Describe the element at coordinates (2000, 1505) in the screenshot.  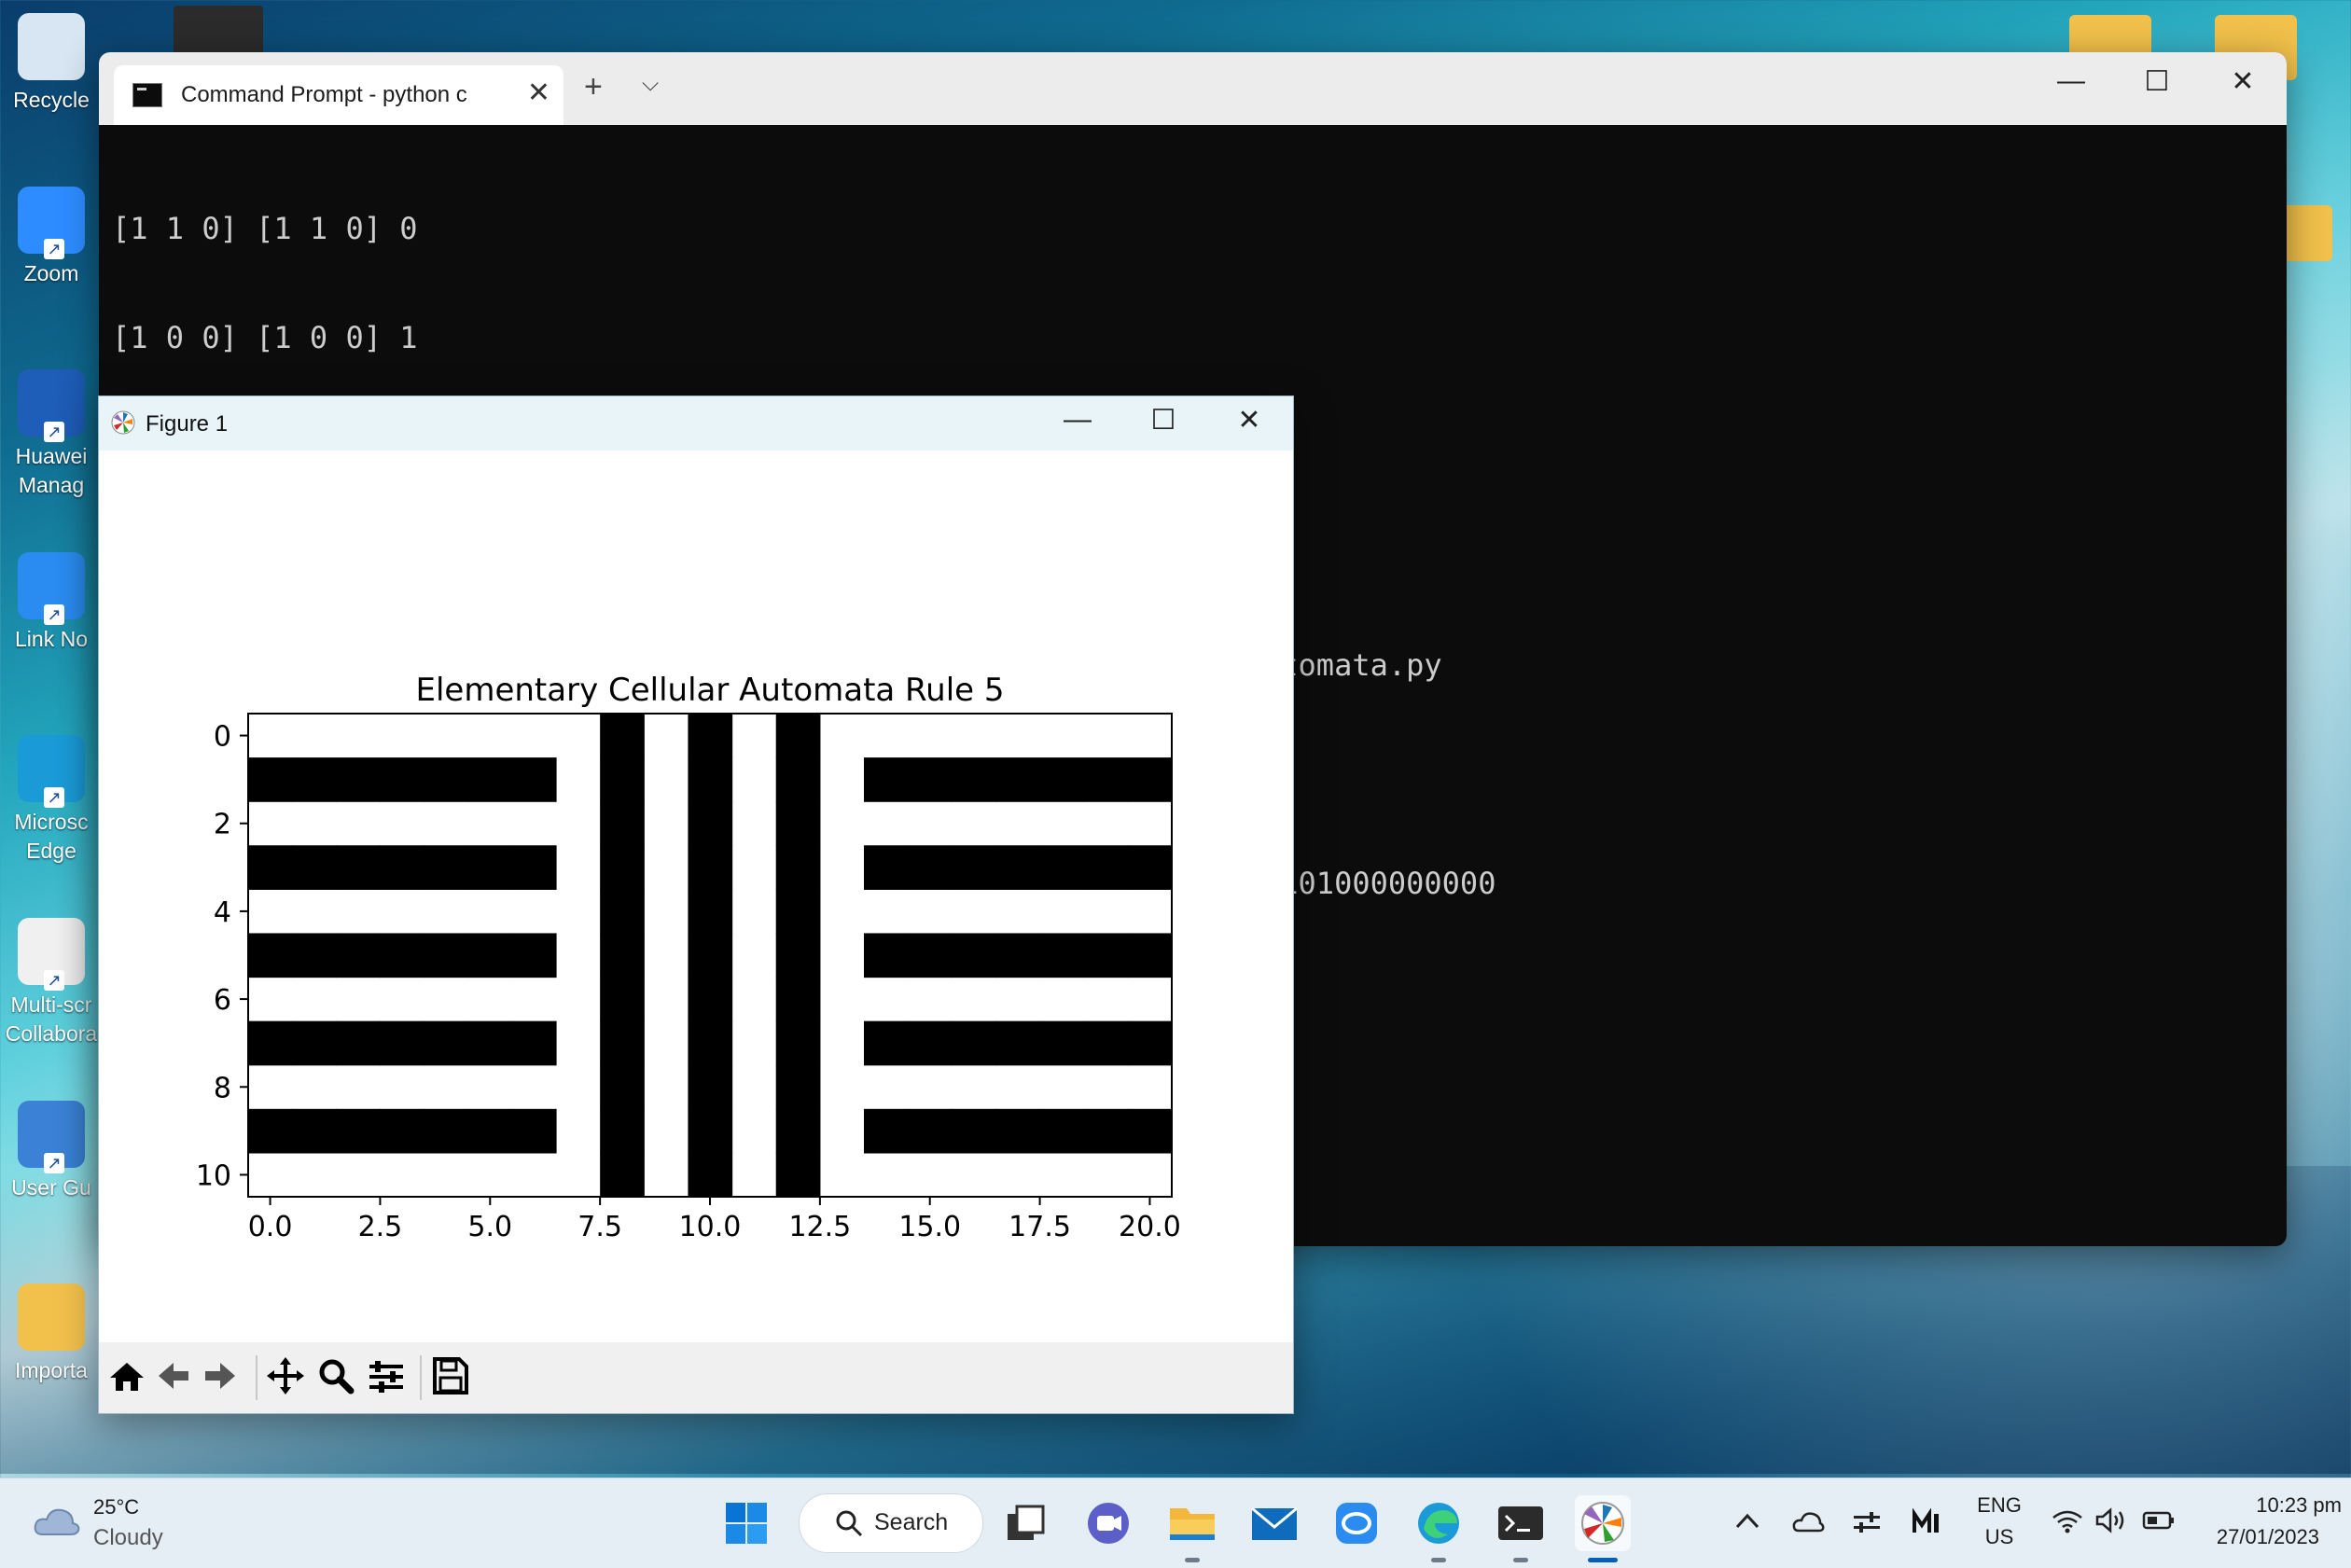
I see `language-code: ENG` at that location.